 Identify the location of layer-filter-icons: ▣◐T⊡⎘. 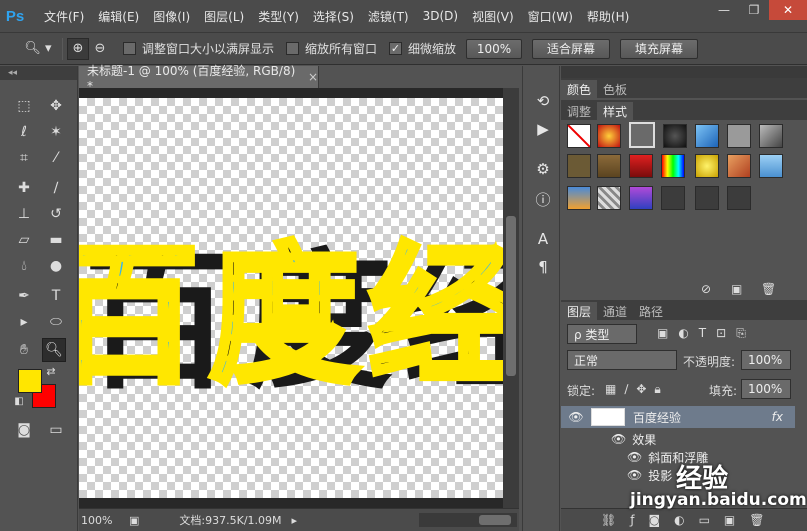
(706, 333).